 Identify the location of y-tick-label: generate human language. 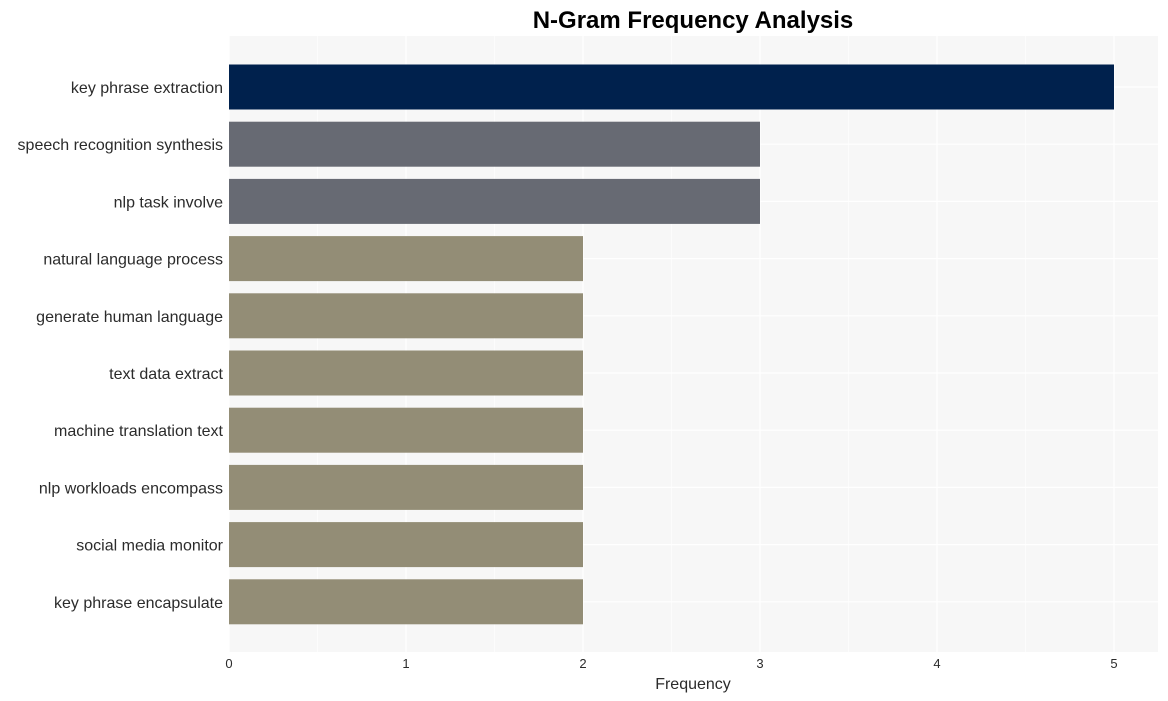
(129, 317).